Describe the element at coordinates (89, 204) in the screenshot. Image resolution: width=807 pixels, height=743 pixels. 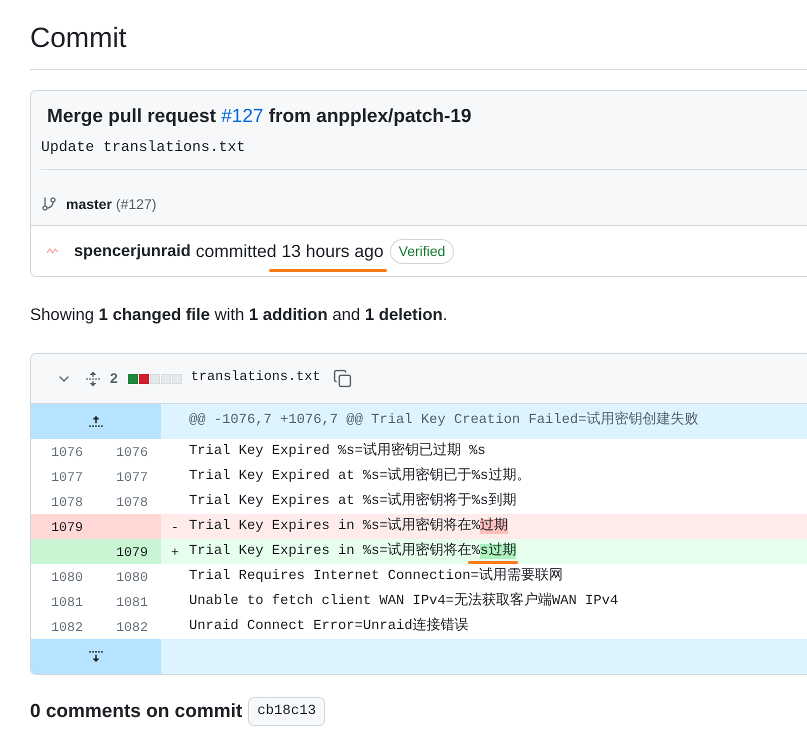
I see `branch-link: master` at that location.